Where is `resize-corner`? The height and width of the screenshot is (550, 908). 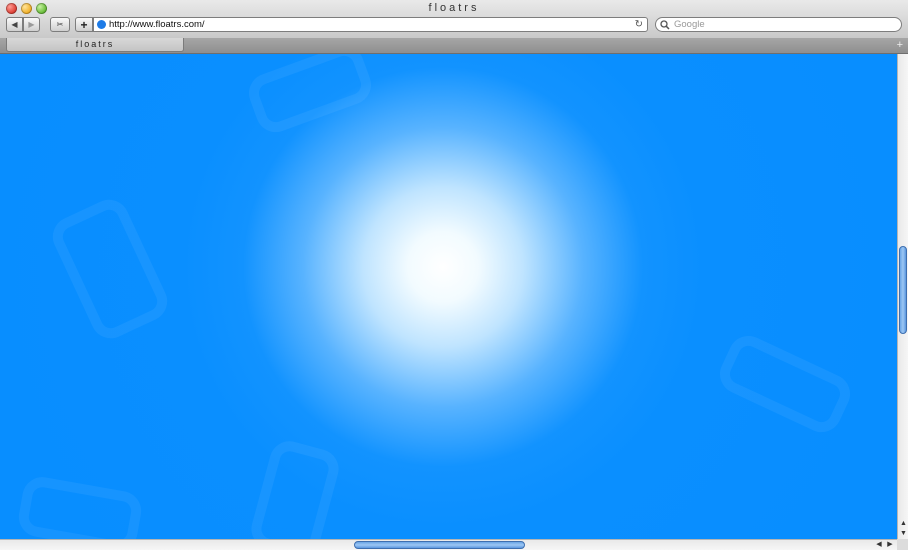
resize-corner is located at coordinates (902, 544).